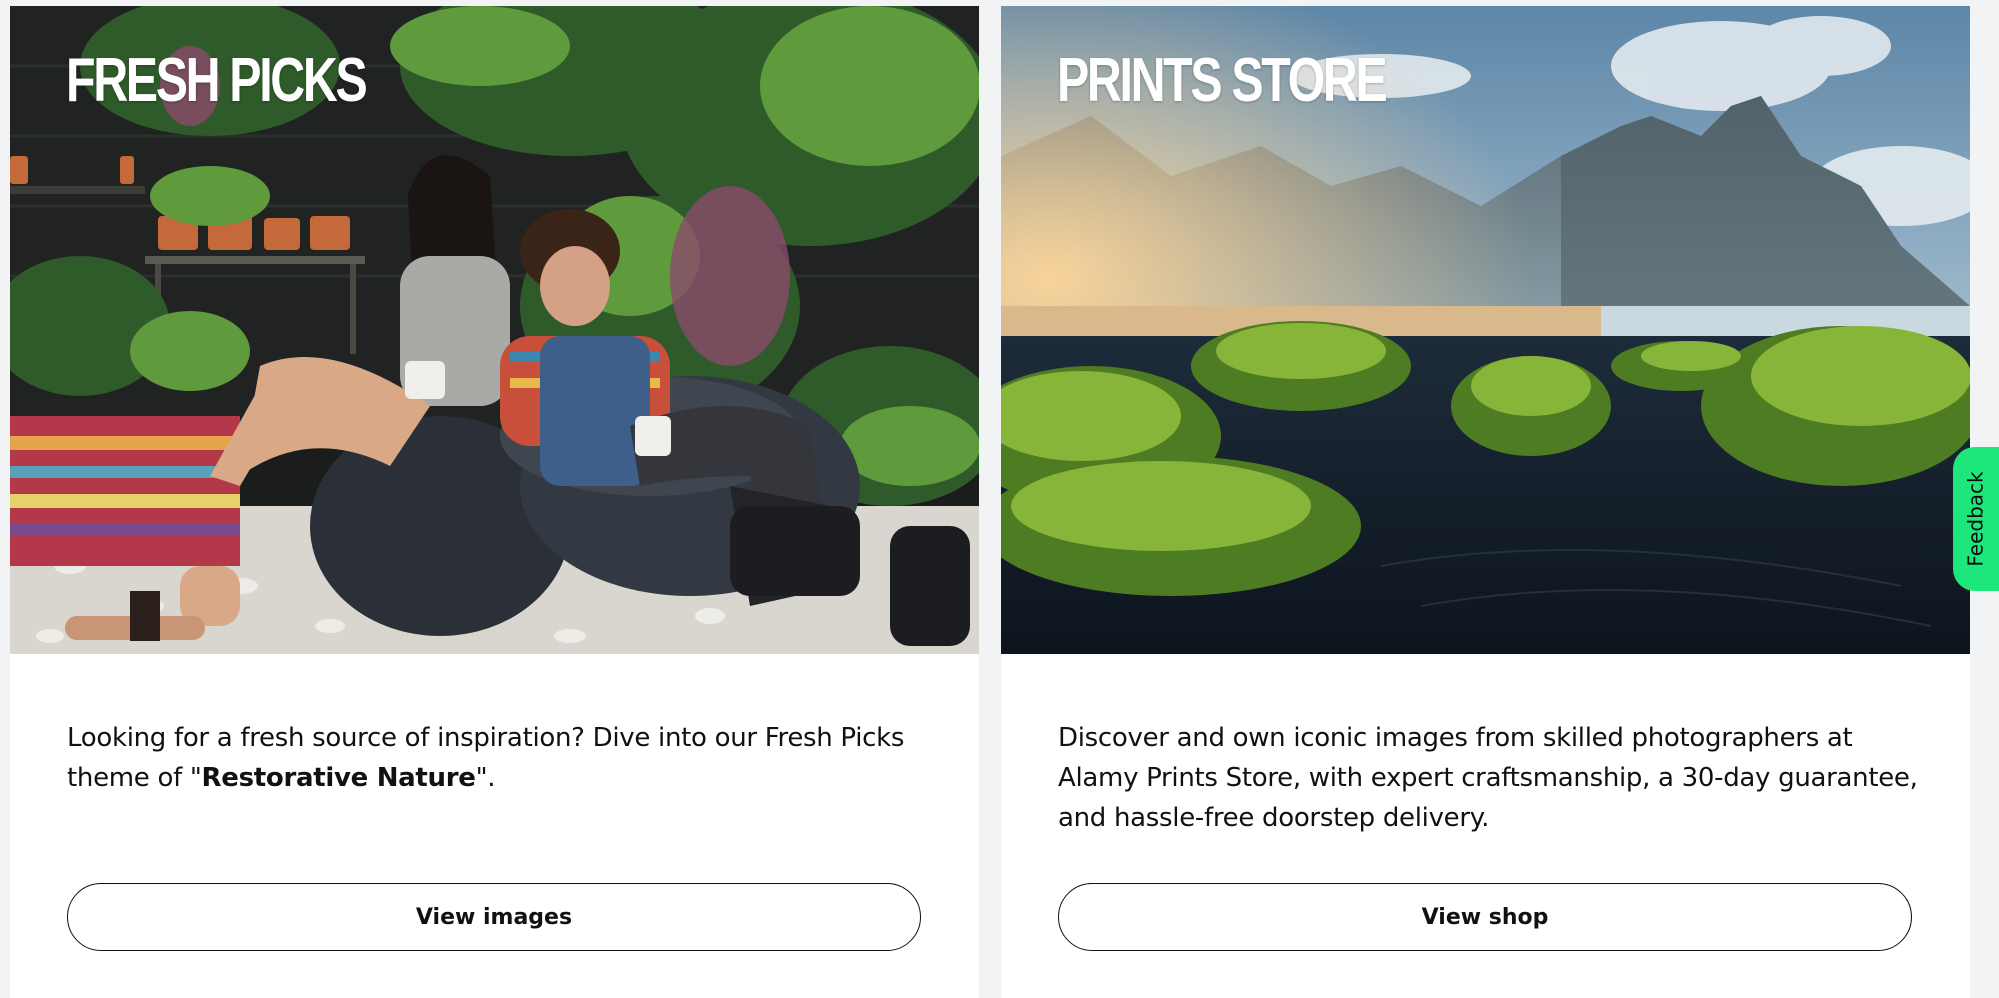 This screenshot has height=998, width=1999. I want to click on description-text-end: "., so click(485, 778).